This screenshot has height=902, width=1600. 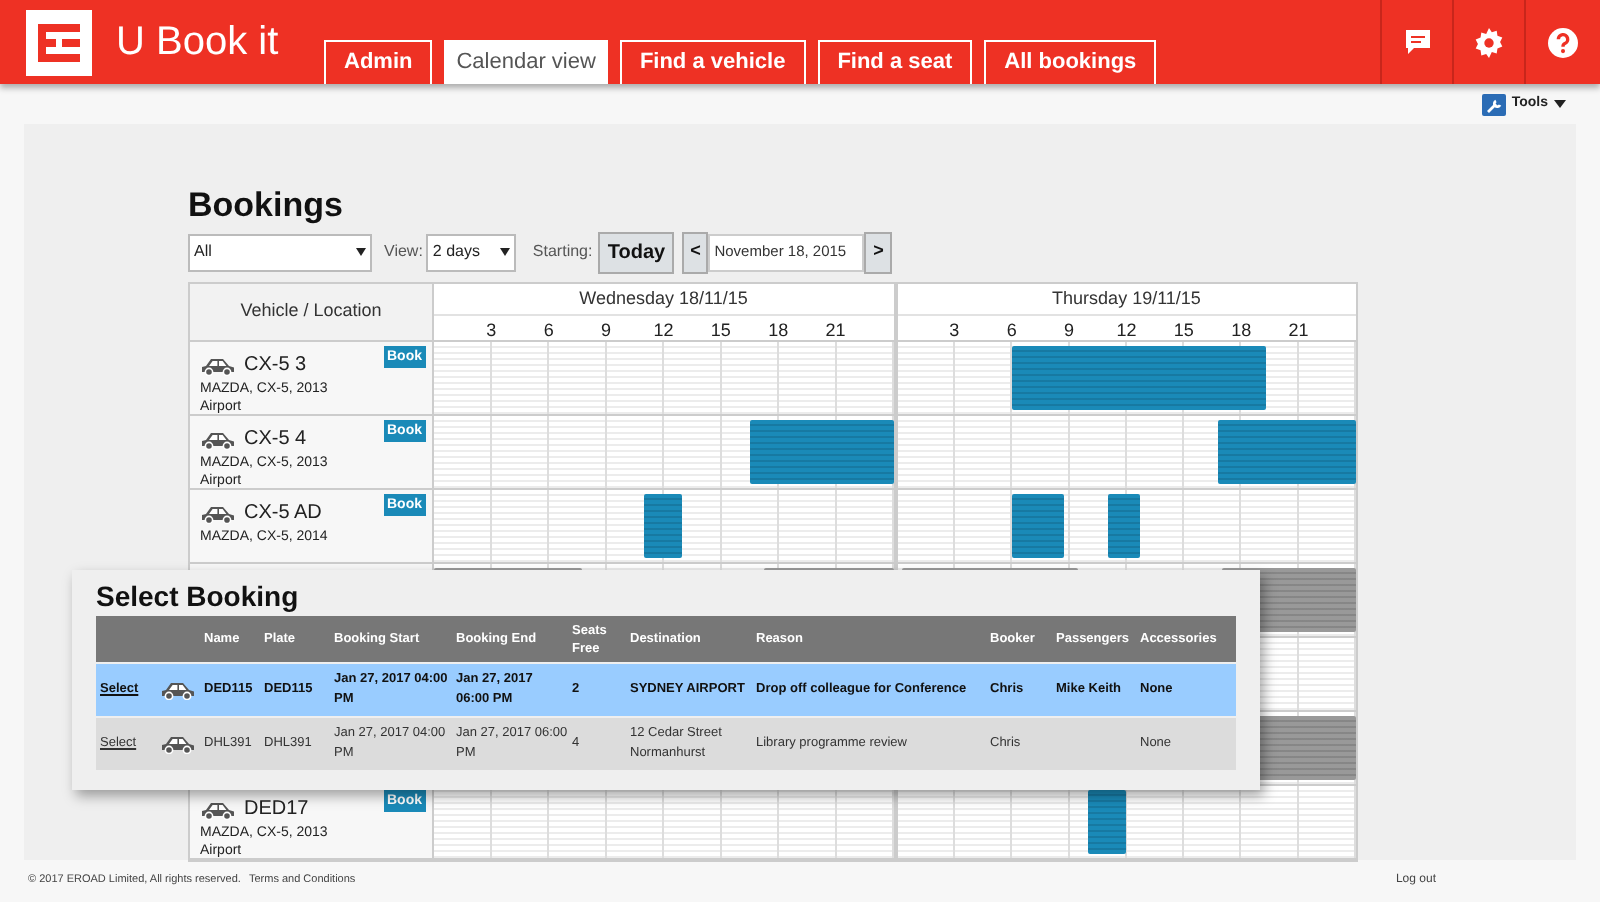 What do you see at coordinates (275, 440) in the screenshot?
I see `vehicle-name: CX-5 4` at bounding box center [275, 440].